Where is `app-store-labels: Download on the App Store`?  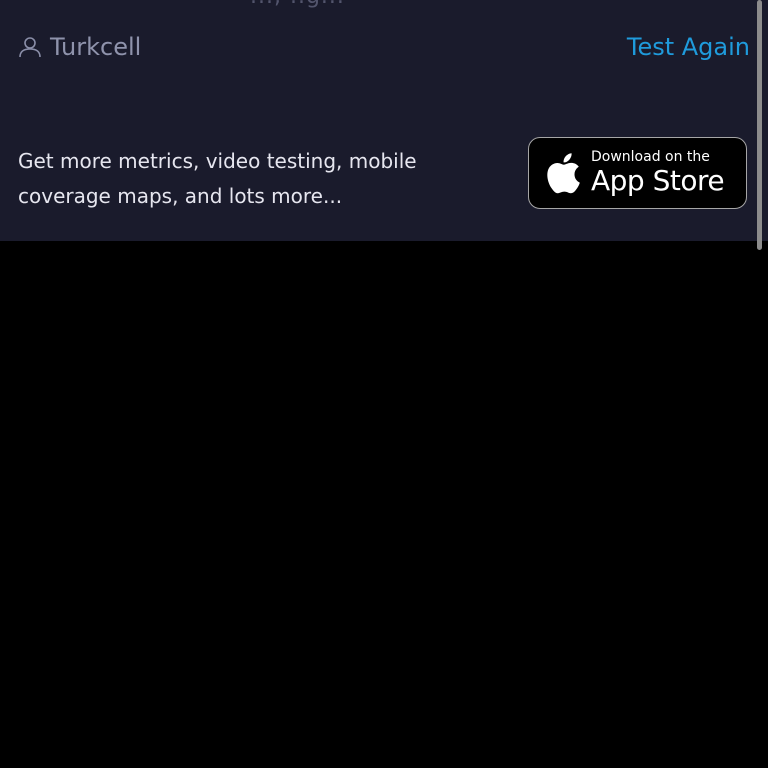 app-store-labels: Download on the App Store is located at coordinates (658, 173).